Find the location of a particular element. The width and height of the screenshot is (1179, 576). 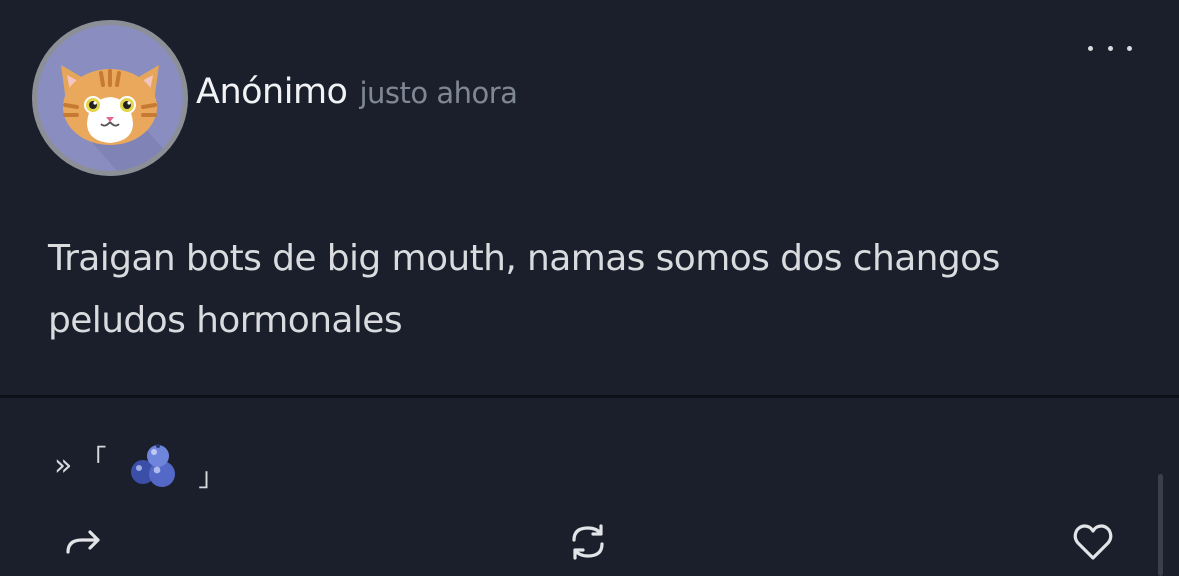

more-options-button is located at coordinates (1110, 48).